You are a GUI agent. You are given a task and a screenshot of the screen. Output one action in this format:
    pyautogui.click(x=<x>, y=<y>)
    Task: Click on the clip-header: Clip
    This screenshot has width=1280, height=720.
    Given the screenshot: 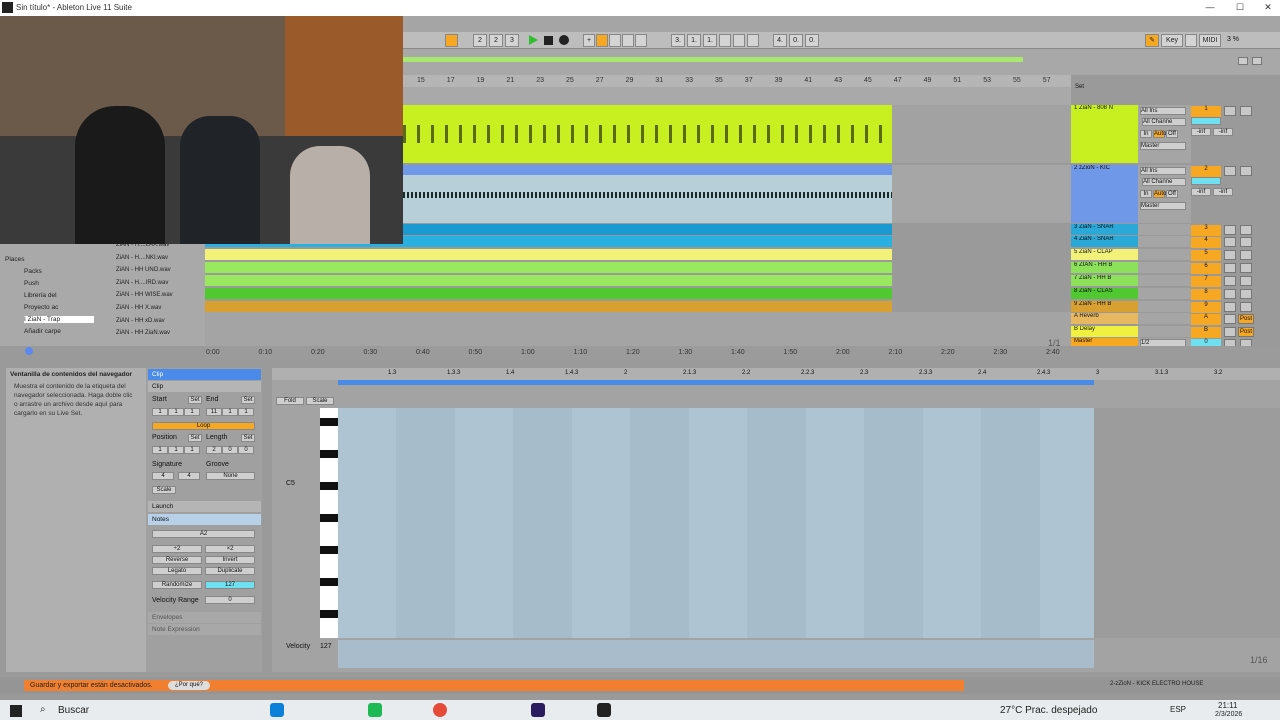 What is the action you would take?
    pyautogui.click(x=204, y=374)
    